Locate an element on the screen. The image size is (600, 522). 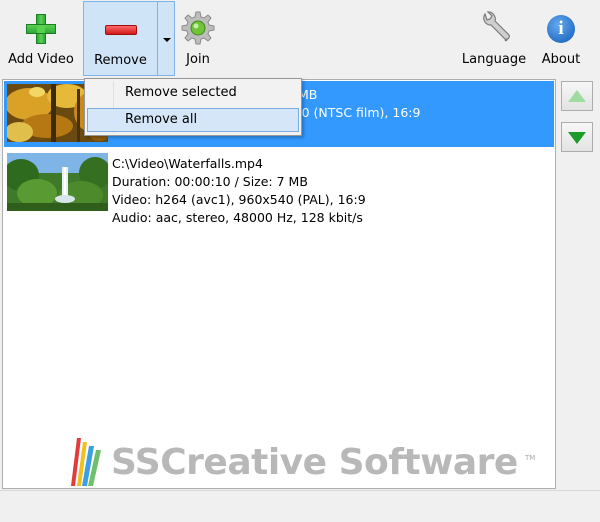
language-button: Language is located at coordinates (494, 38).